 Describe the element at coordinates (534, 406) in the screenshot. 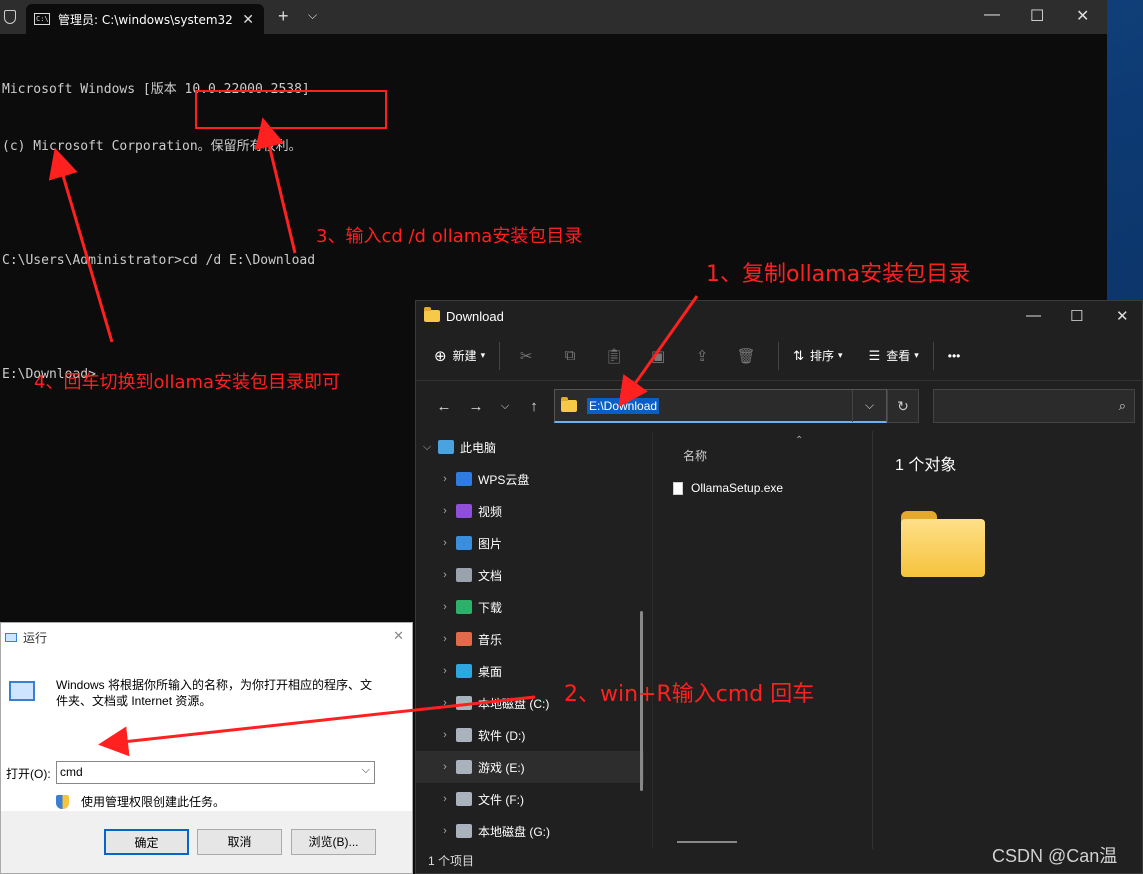

I see `up-arrow-icon: ↑` at that location.